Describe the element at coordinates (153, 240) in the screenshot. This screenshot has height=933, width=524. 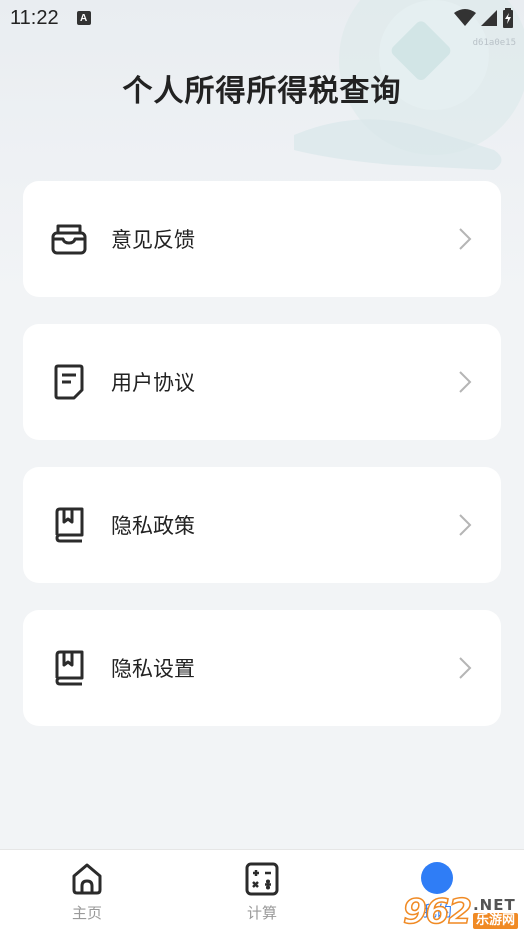
I see `menu-item-label: 意见反馈` at that location.